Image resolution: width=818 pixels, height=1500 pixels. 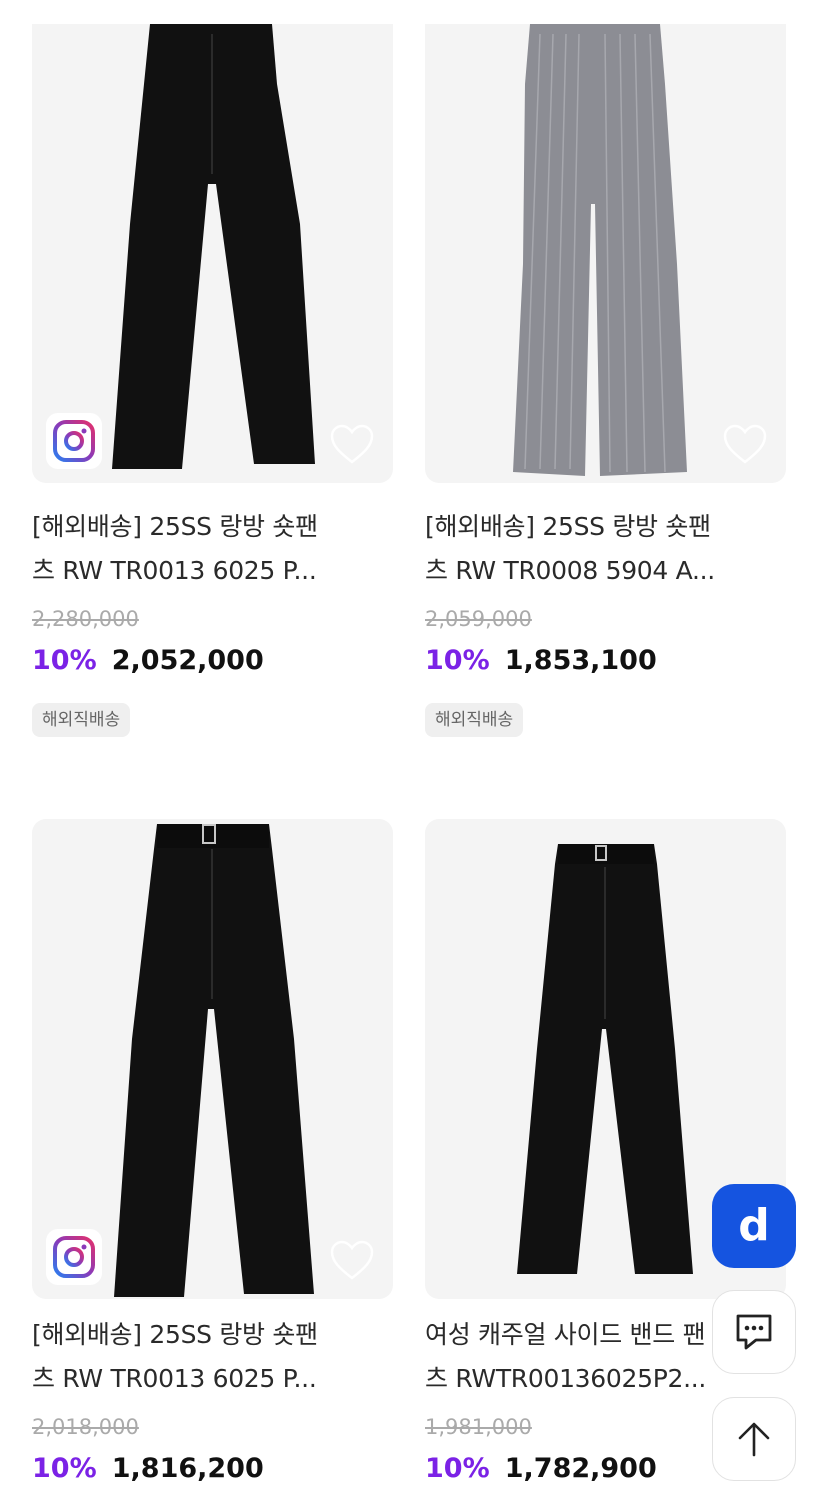 What do you see at coordinates (600, 250) in the screenshot?
I see `gray-pleated-trousers-image` at bounding box center [600, 250].